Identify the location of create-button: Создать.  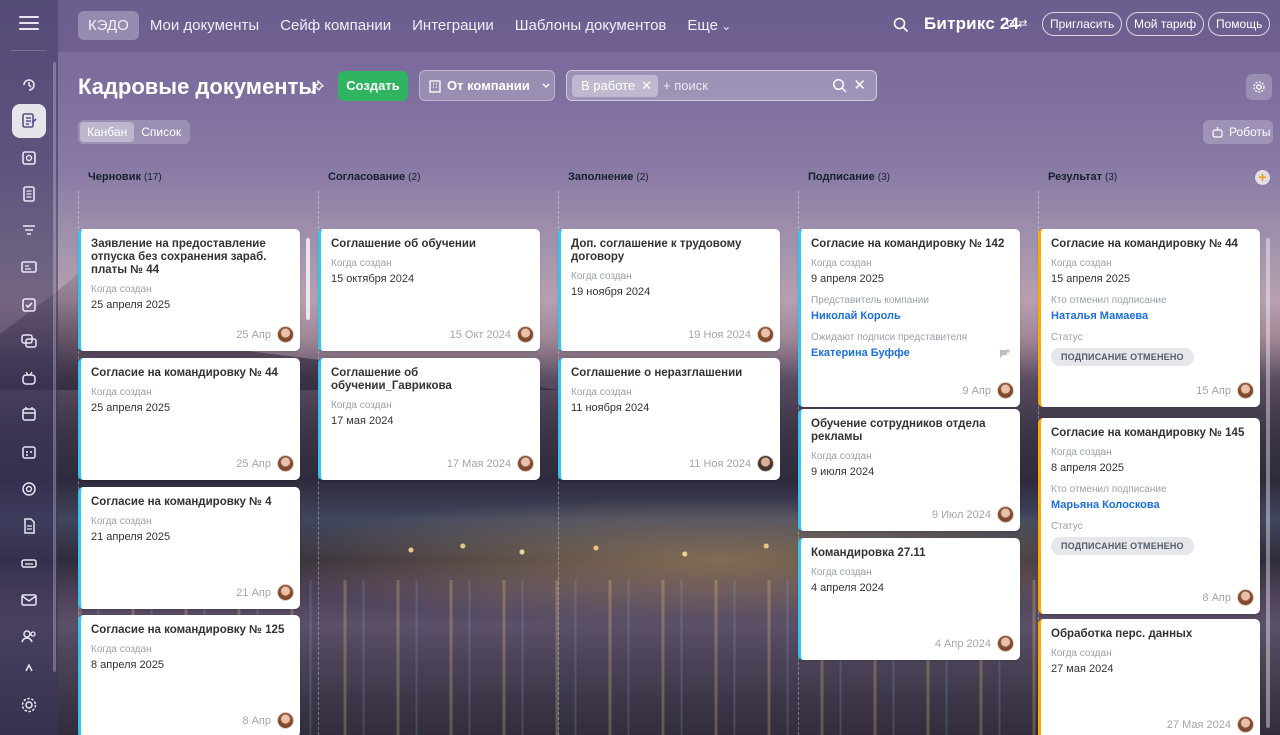
(373, 86).